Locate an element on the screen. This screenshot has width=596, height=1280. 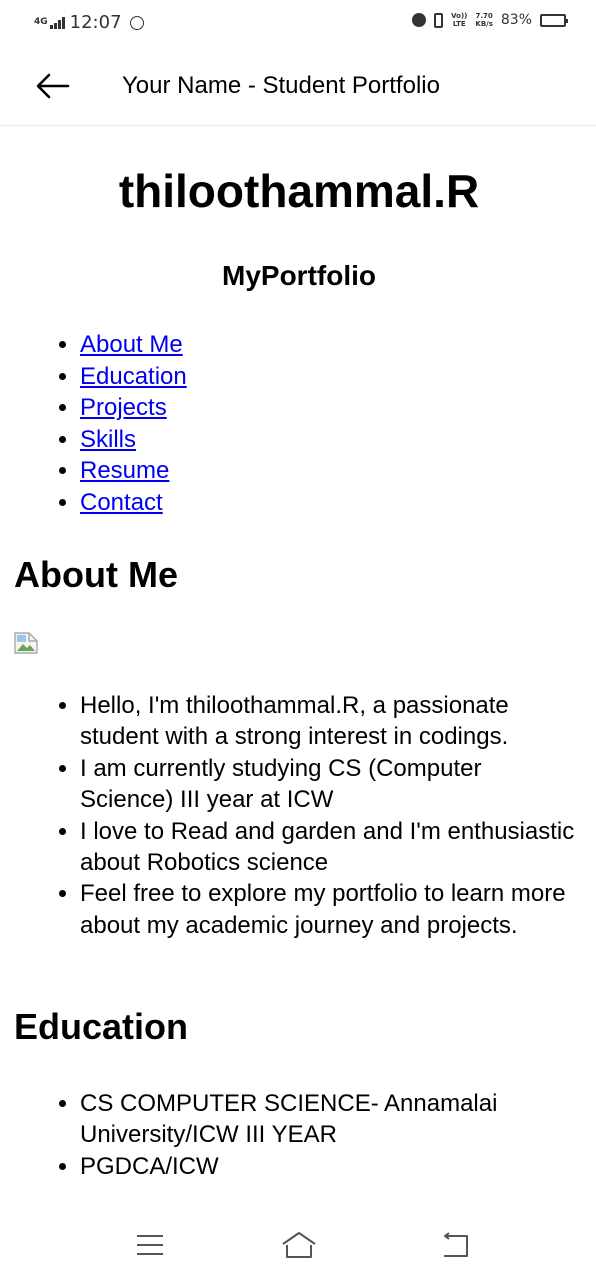
signal-icon is located at coordinates (57, 22).